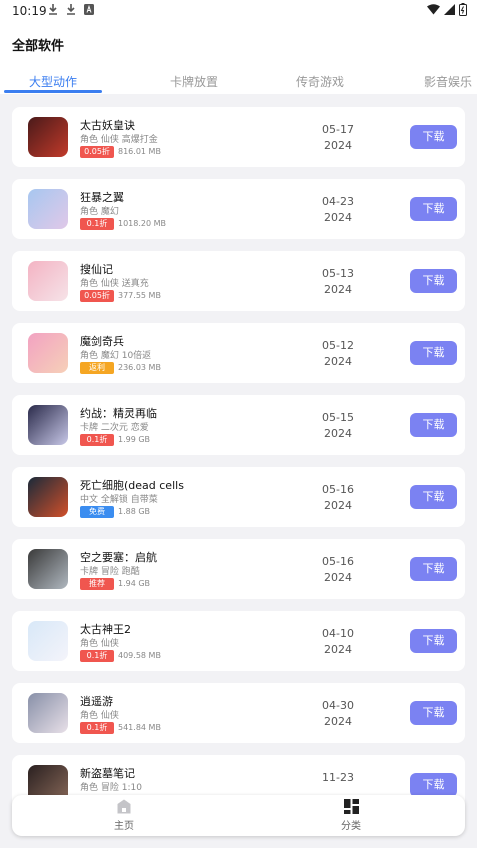  What do you see at coordinates (124, 826) in the screenshot?
I see `nav-home-label: 主页` at bounding box center [124, 826].